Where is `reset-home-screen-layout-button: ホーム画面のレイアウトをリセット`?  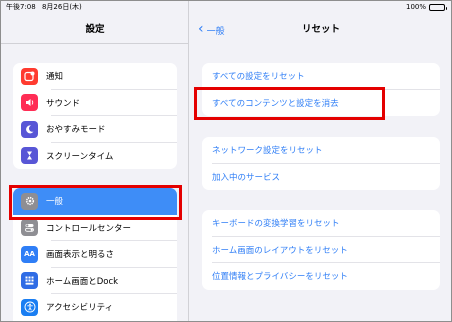 reset-home-screen-layout-button: ホーム画面のレイアウトをリセット is located at coordinates (321, 250).